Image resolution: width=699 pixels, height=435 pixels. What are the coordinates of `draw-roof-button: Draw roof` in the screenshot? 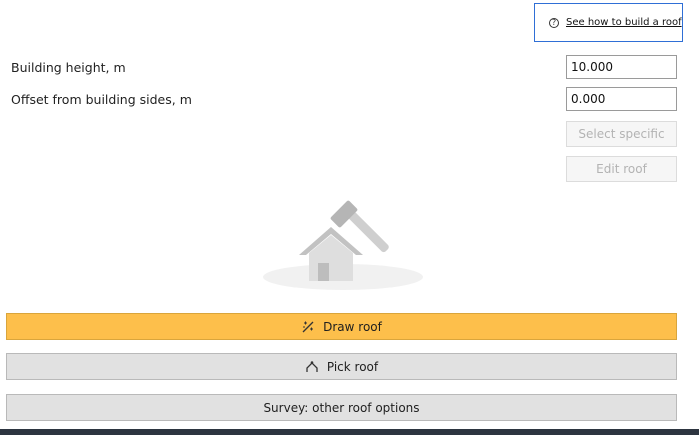 It's located at (341, 326).